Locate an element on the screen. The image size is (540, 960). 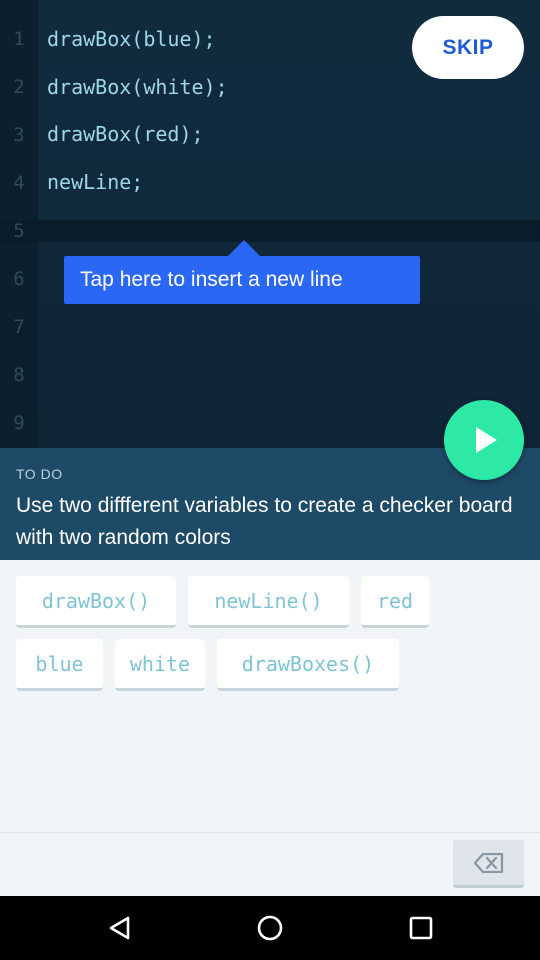
line-number: 5 is located at coordinates (19, 231).